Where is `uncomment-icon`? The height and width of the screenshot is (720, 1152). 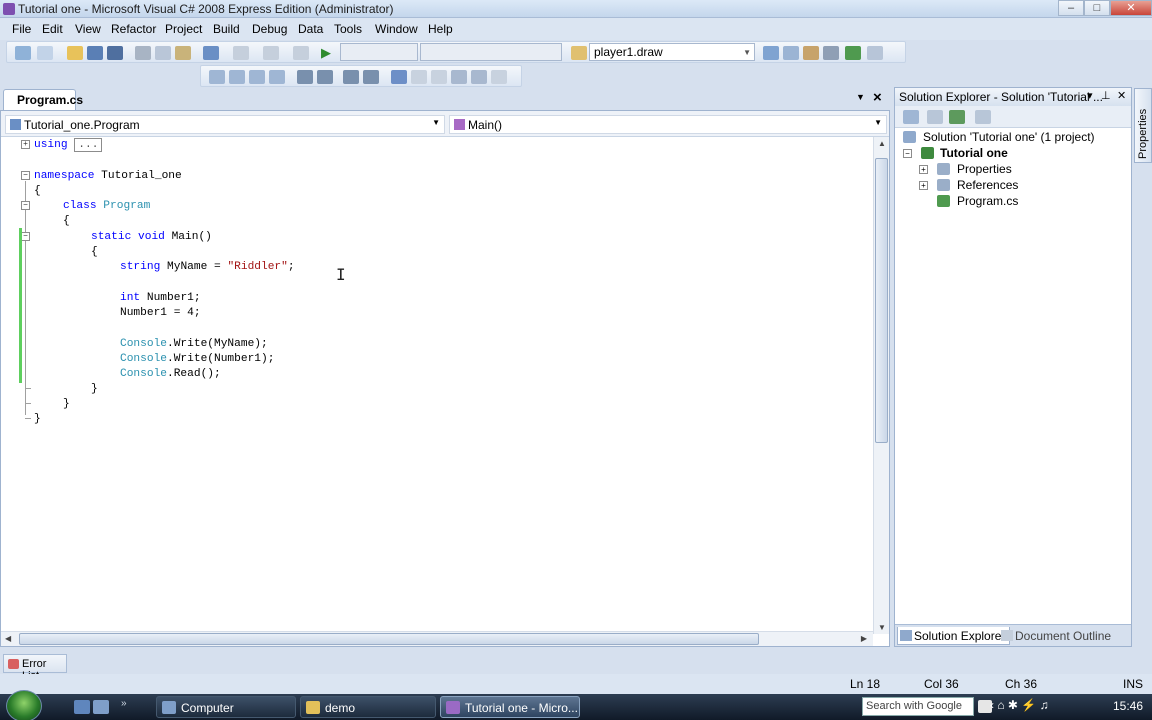 uncomment-icon is located at coordinates (371, 77).